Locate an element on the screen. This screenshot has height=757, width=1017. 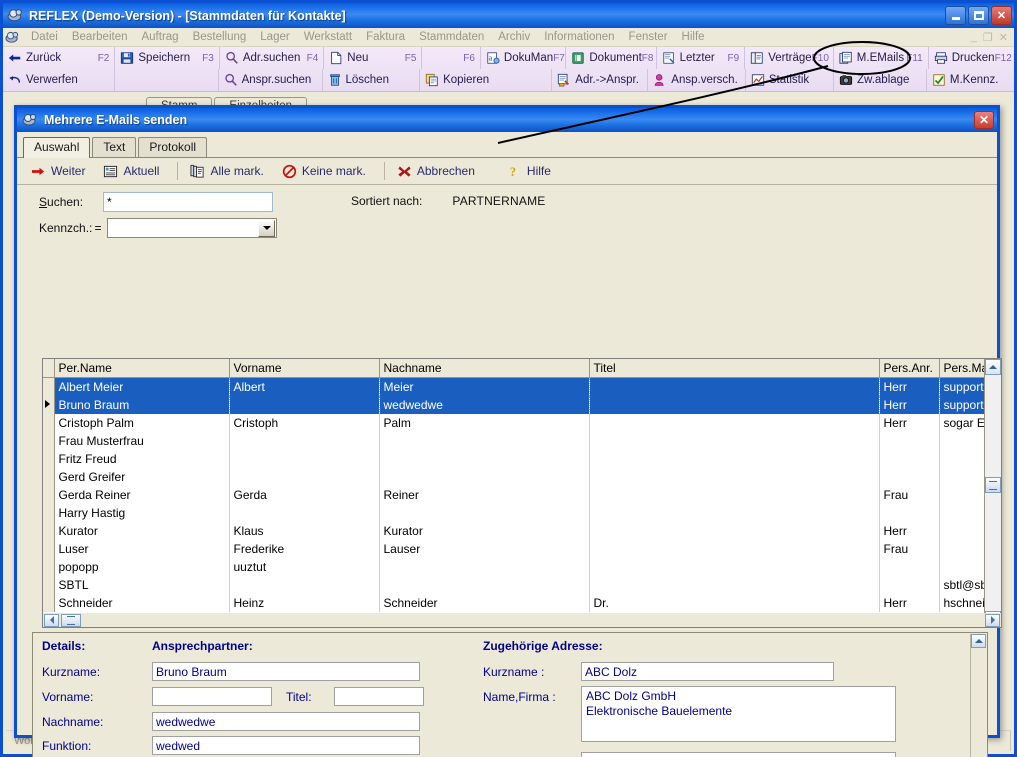
toolbar-button-loeschen: Löschen is located at coordinates (372, 80).